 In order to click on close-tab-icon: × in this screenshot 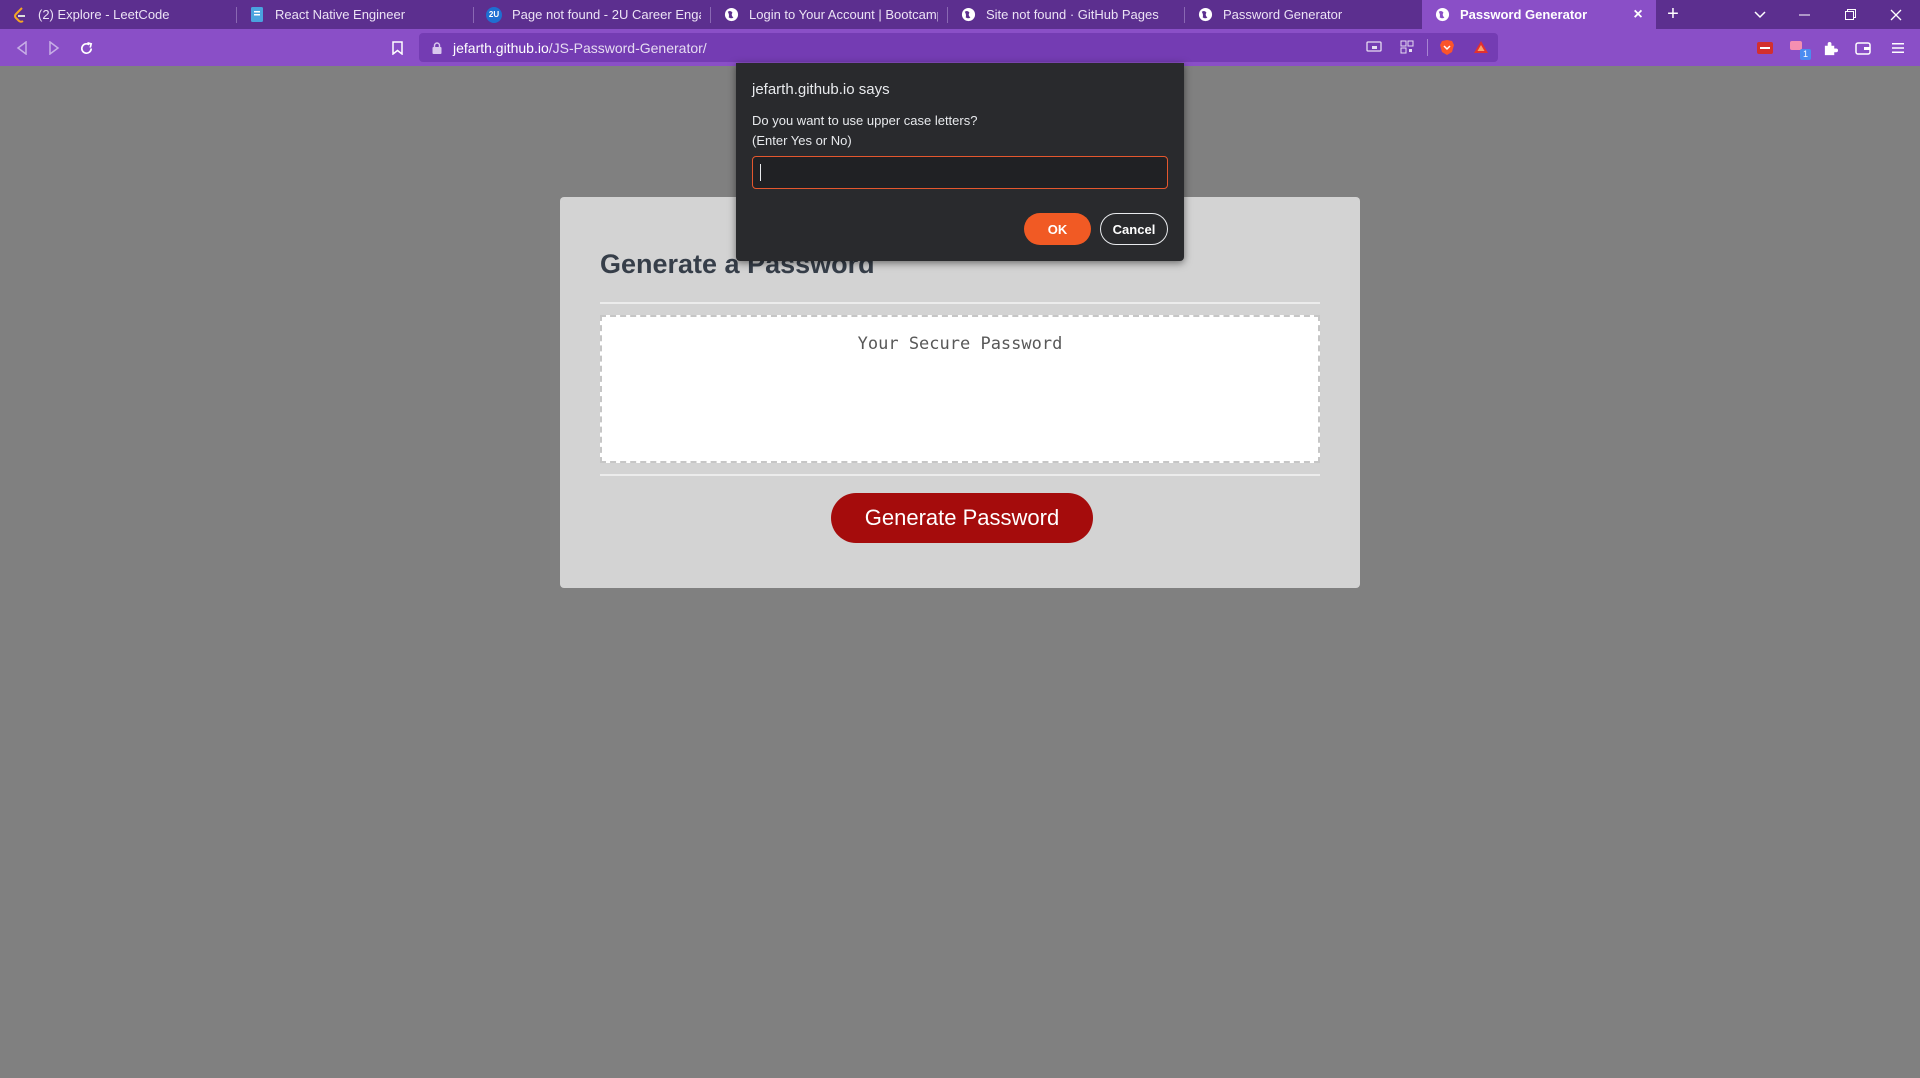, I will do `click(1638, 14)`.